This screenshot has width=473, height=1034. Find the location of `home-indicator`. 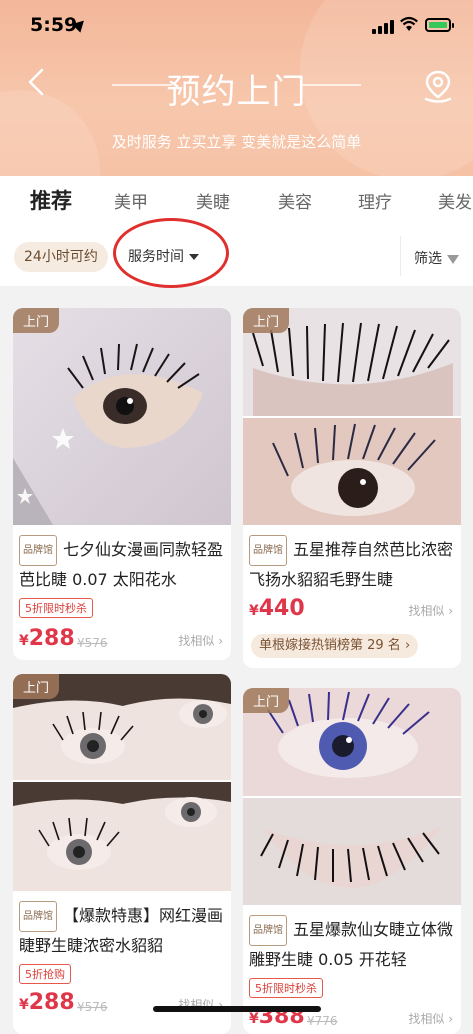

home-indicator is located at coordinates (237, 1009).